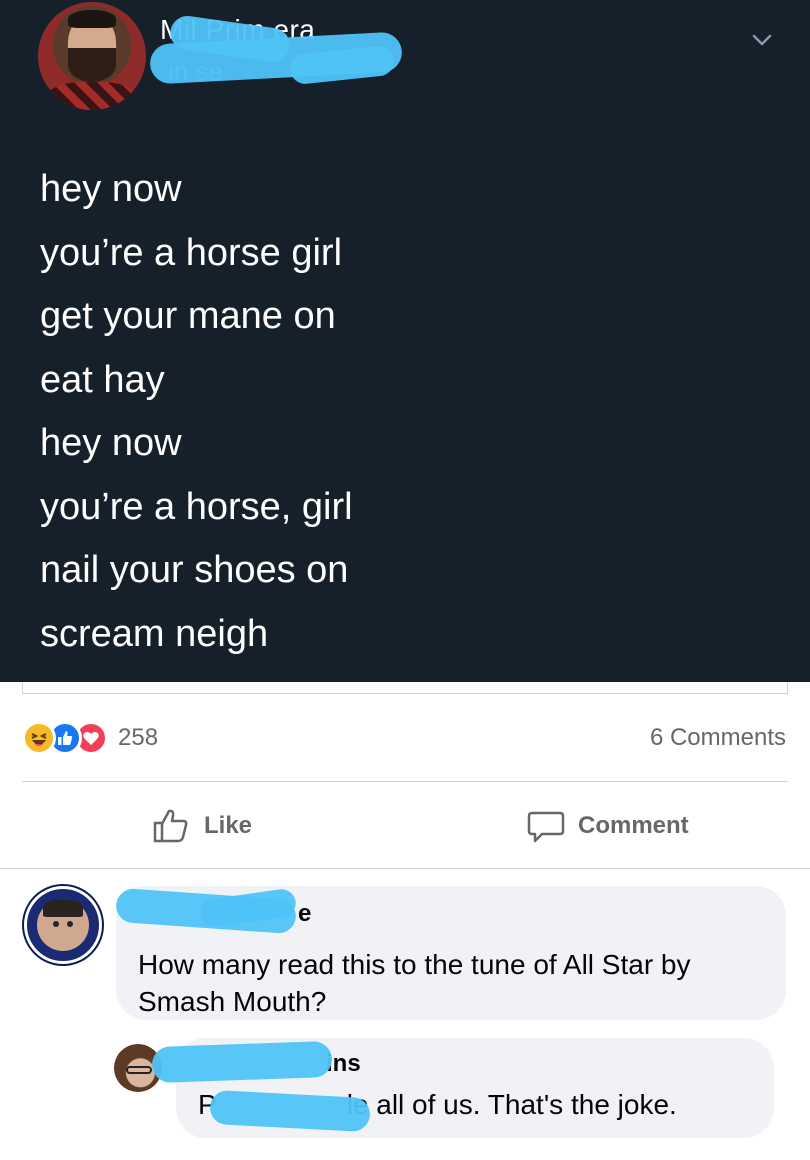  Describe the element at coordinates (39, 738) in the screenshot. I see `haha-icon` at that location.